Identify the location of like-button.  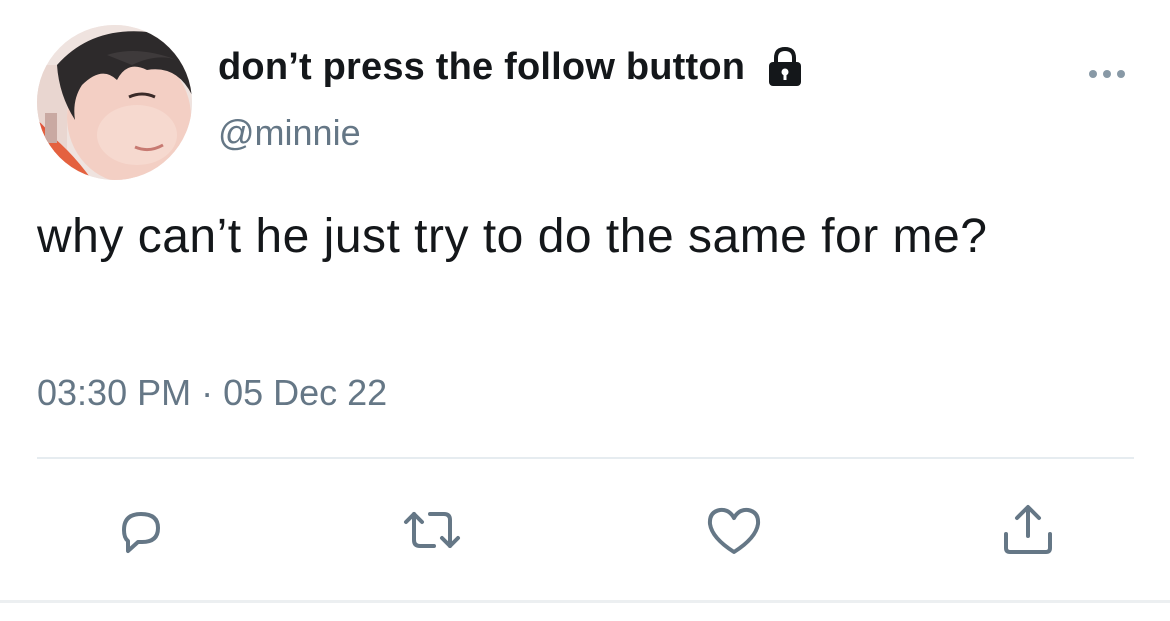
(734, 532).